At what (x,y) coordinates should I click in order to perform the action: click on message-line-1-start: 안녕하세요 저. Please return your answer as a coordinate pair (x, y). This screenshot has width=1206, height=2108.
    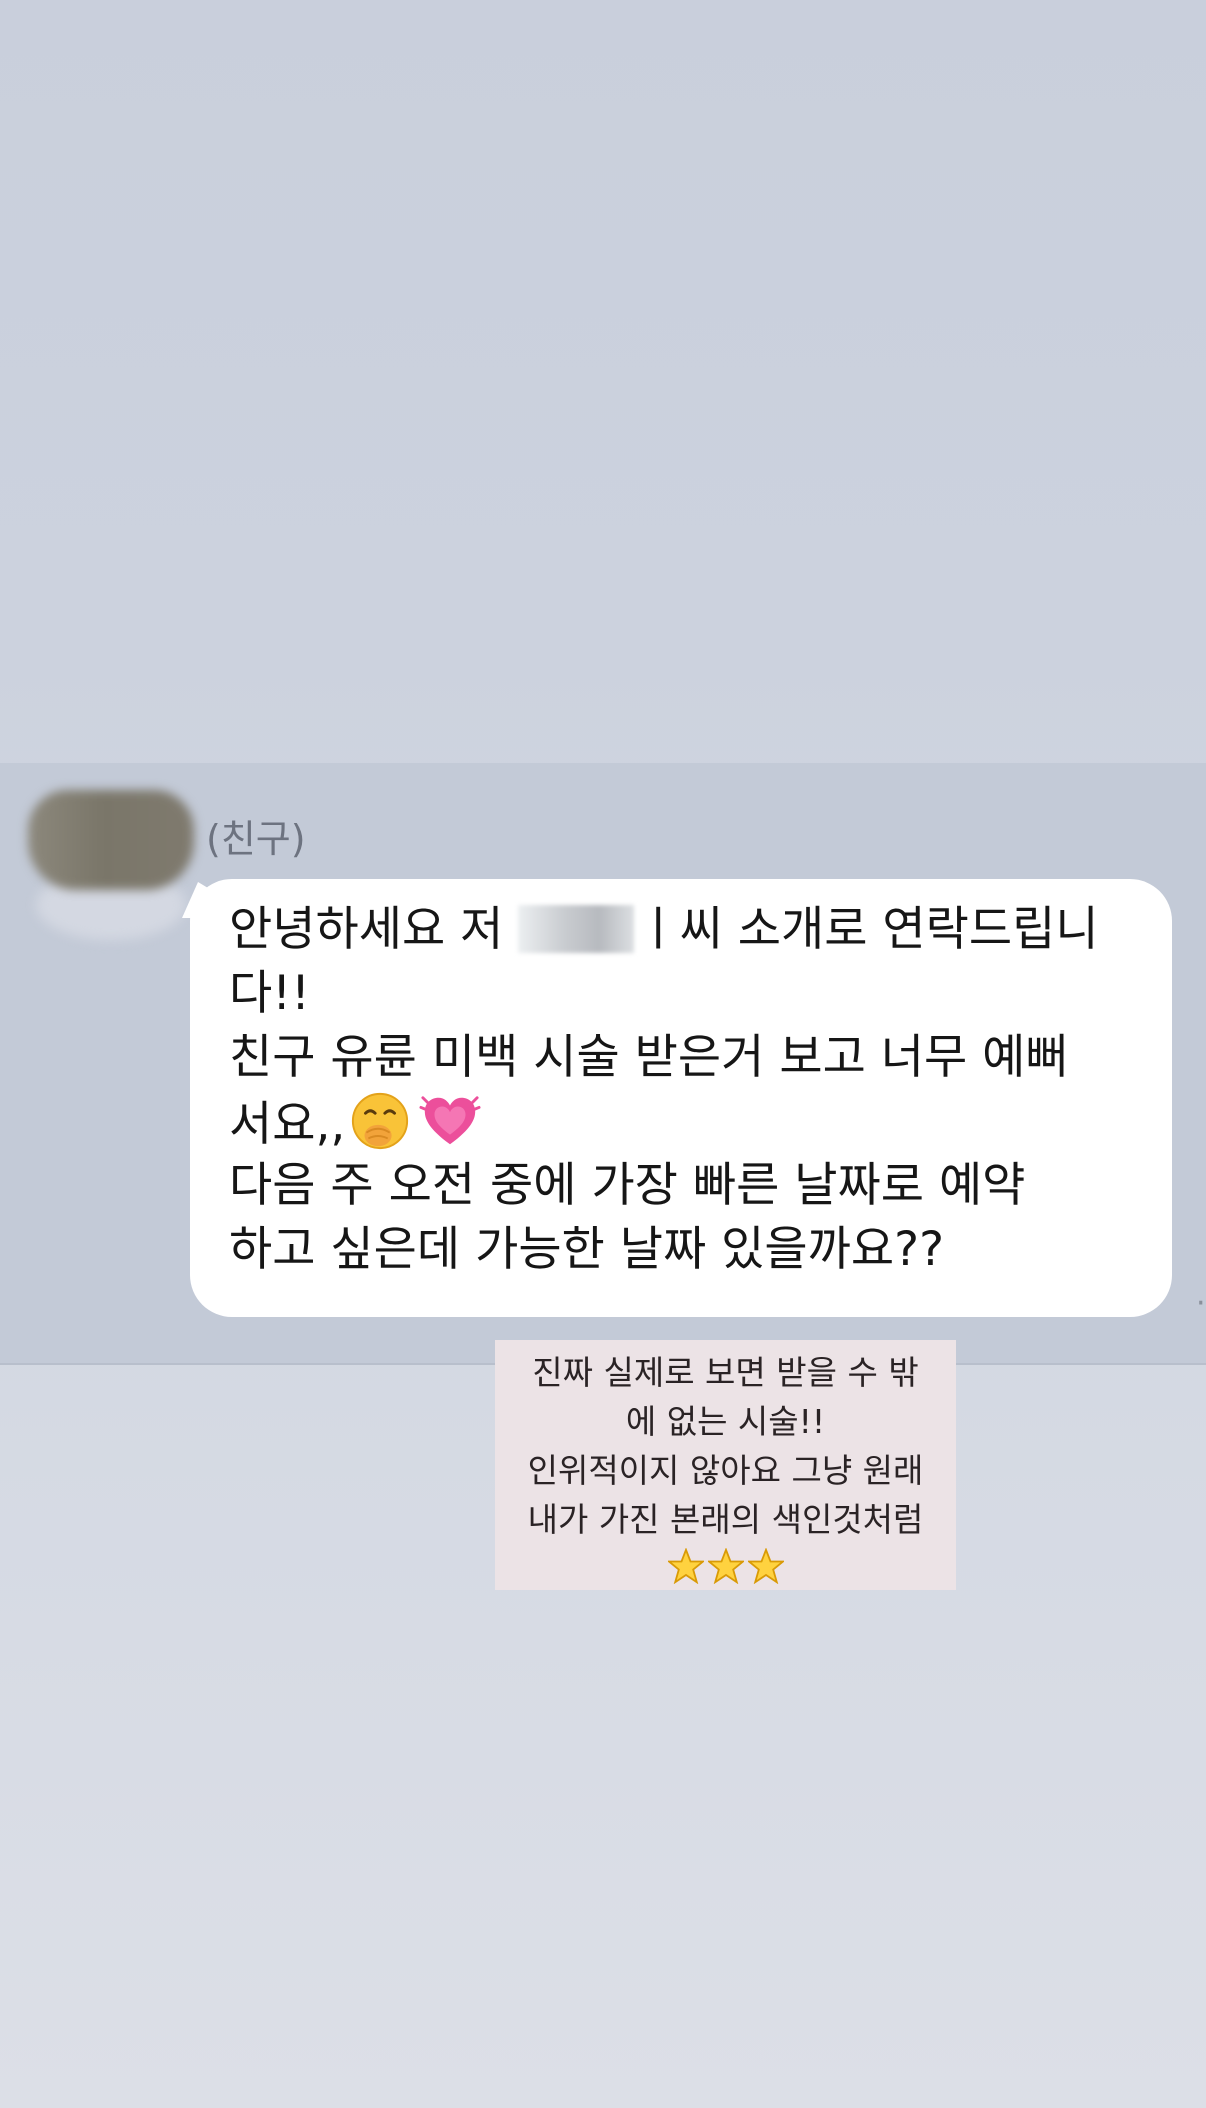
    Looking at the image, I should click on (374, 929).